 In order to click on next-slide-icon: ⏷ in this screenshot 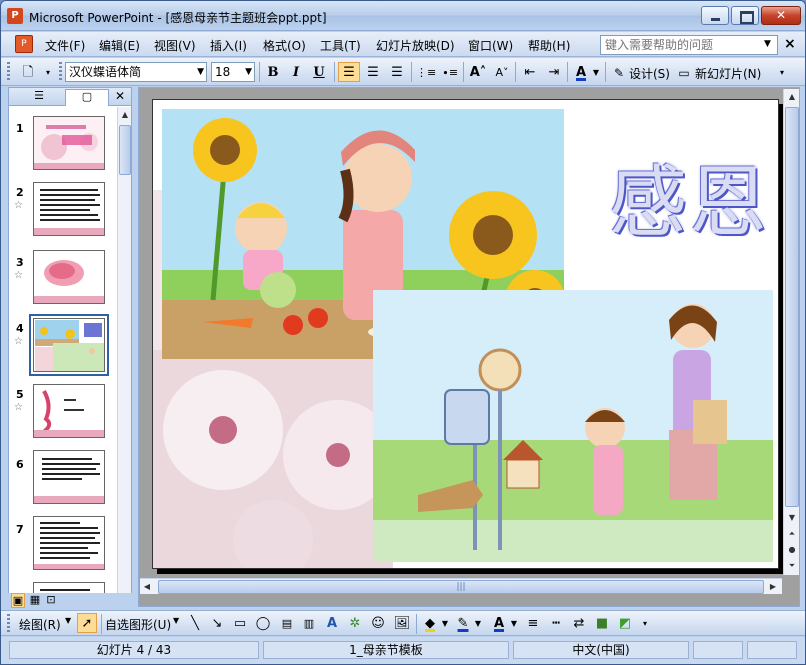, I will do `click(792, 566)`.